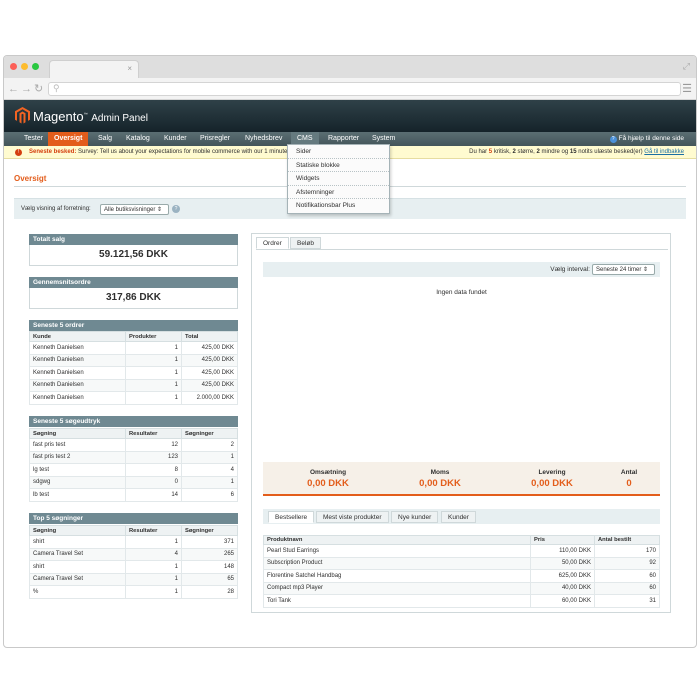  What do you see at coordinates (461, 601) in the screenshot?
I see `table-row: Tori Tank 60,00 DKK 31` at bounding box center [461, 601].